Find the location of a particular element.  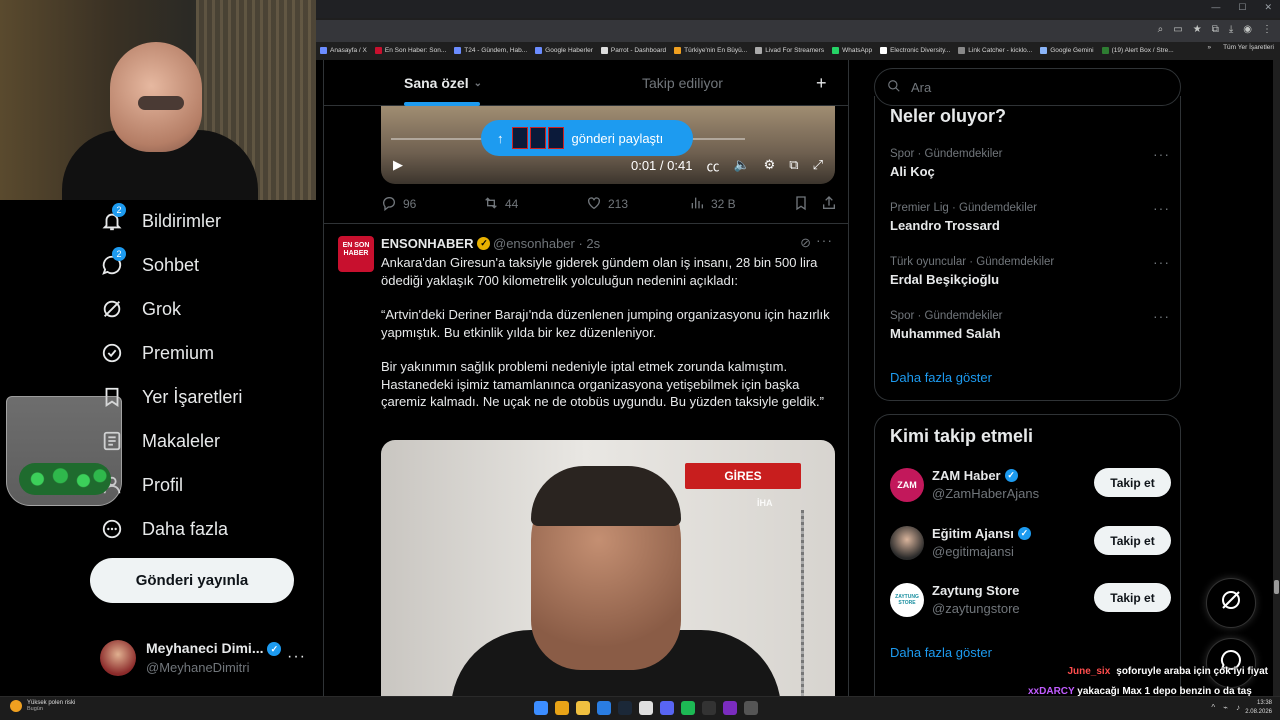

tab-following: Takip ediliyor is located at coordinates (682, 83).